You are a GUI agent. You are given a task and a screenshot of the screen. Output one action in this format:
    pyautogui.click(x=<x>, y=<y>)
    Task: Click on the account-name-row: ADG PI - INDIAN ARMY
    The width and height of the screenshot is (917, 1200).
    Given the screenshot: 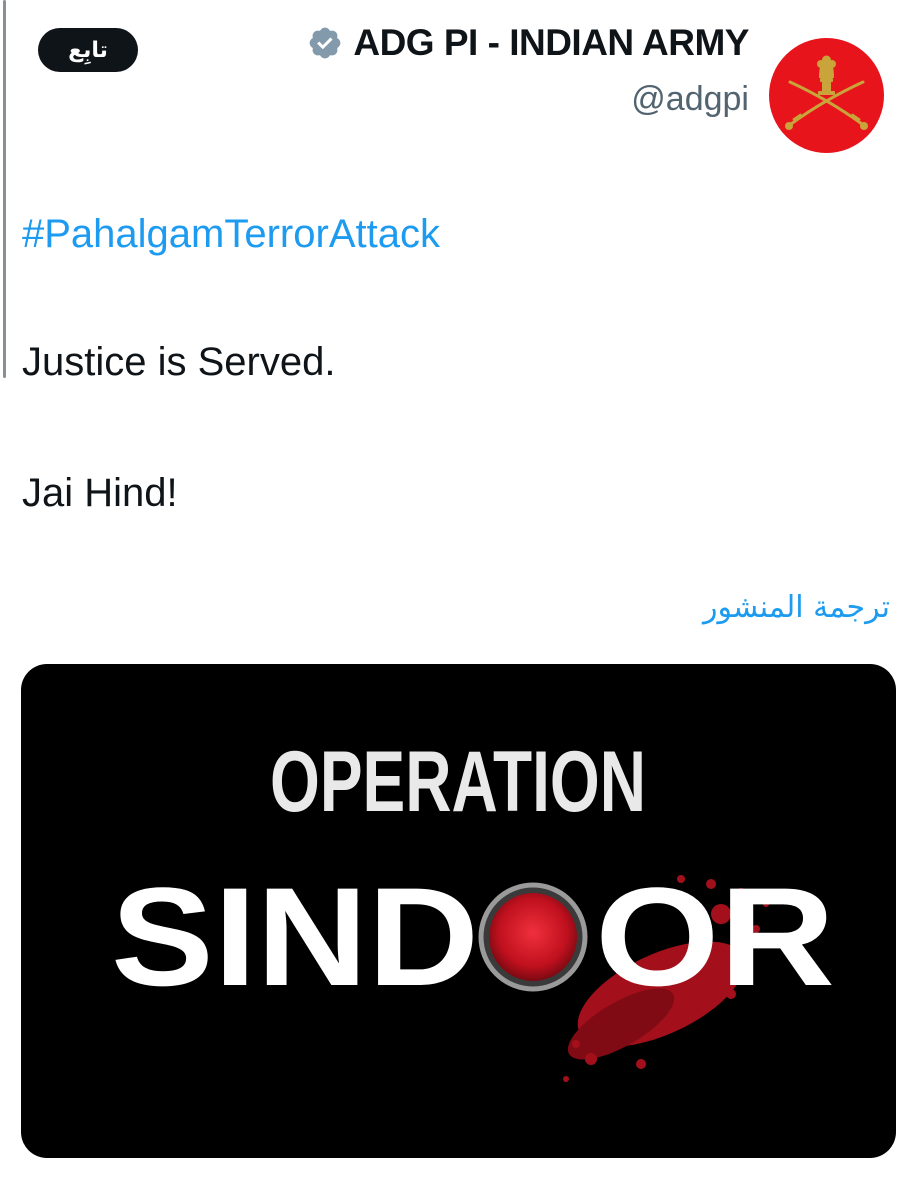 What is the action you would take?
    pyautogui.click(x=528, y=43)
    